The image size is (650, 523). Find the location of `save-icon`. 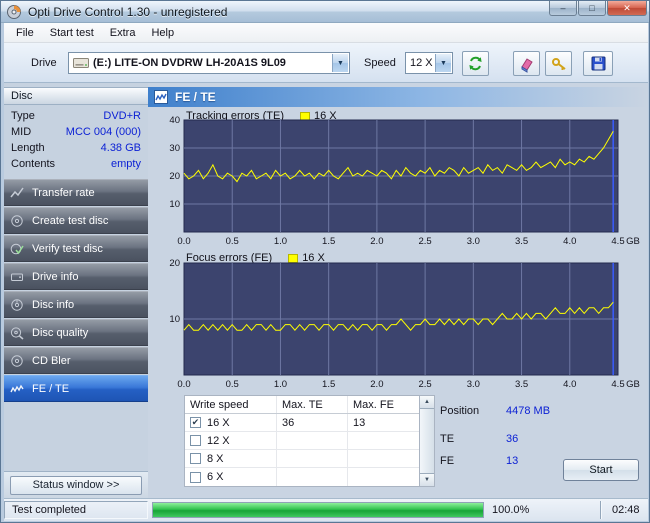

save-icon is located at coordinates (598, 63).